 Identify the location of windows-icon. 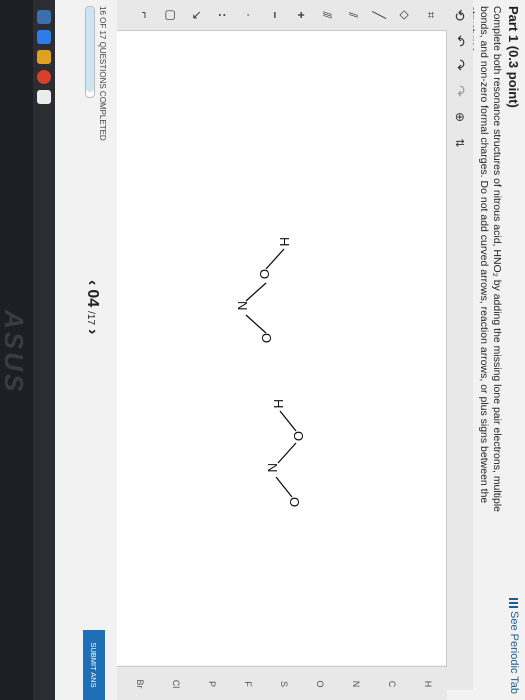
(44, 17).